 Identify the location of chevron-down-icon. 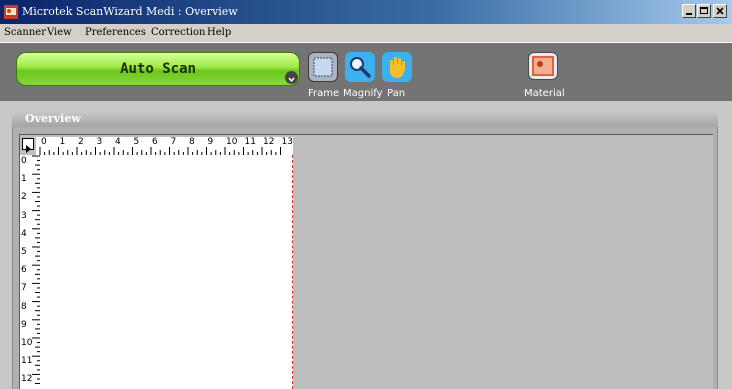
(291, 77).